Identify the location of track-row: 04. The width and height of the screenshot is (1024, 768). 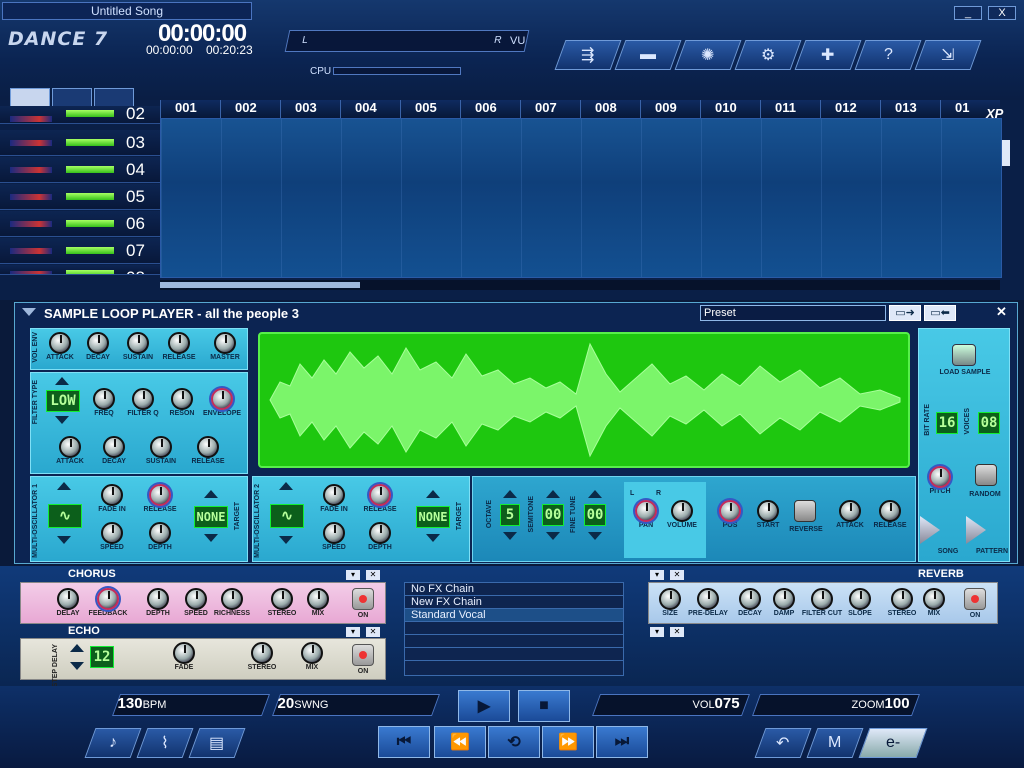
(80, 170).